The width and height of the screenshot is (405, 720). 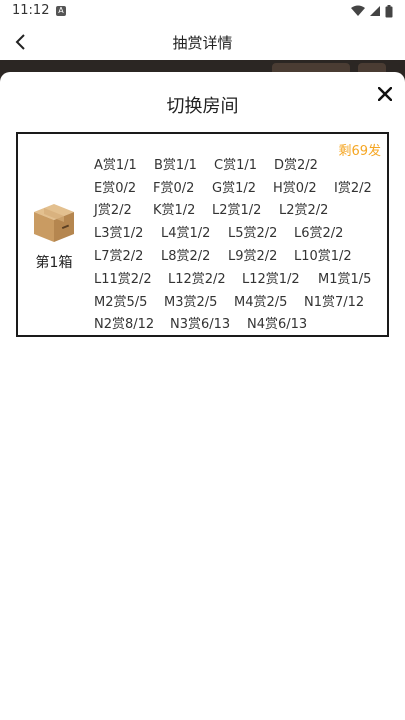 What do you see at coordinates (277, 325) in the screenshot?
I see `prize-item: N4赏6/13` at bounding box center [277, 325].